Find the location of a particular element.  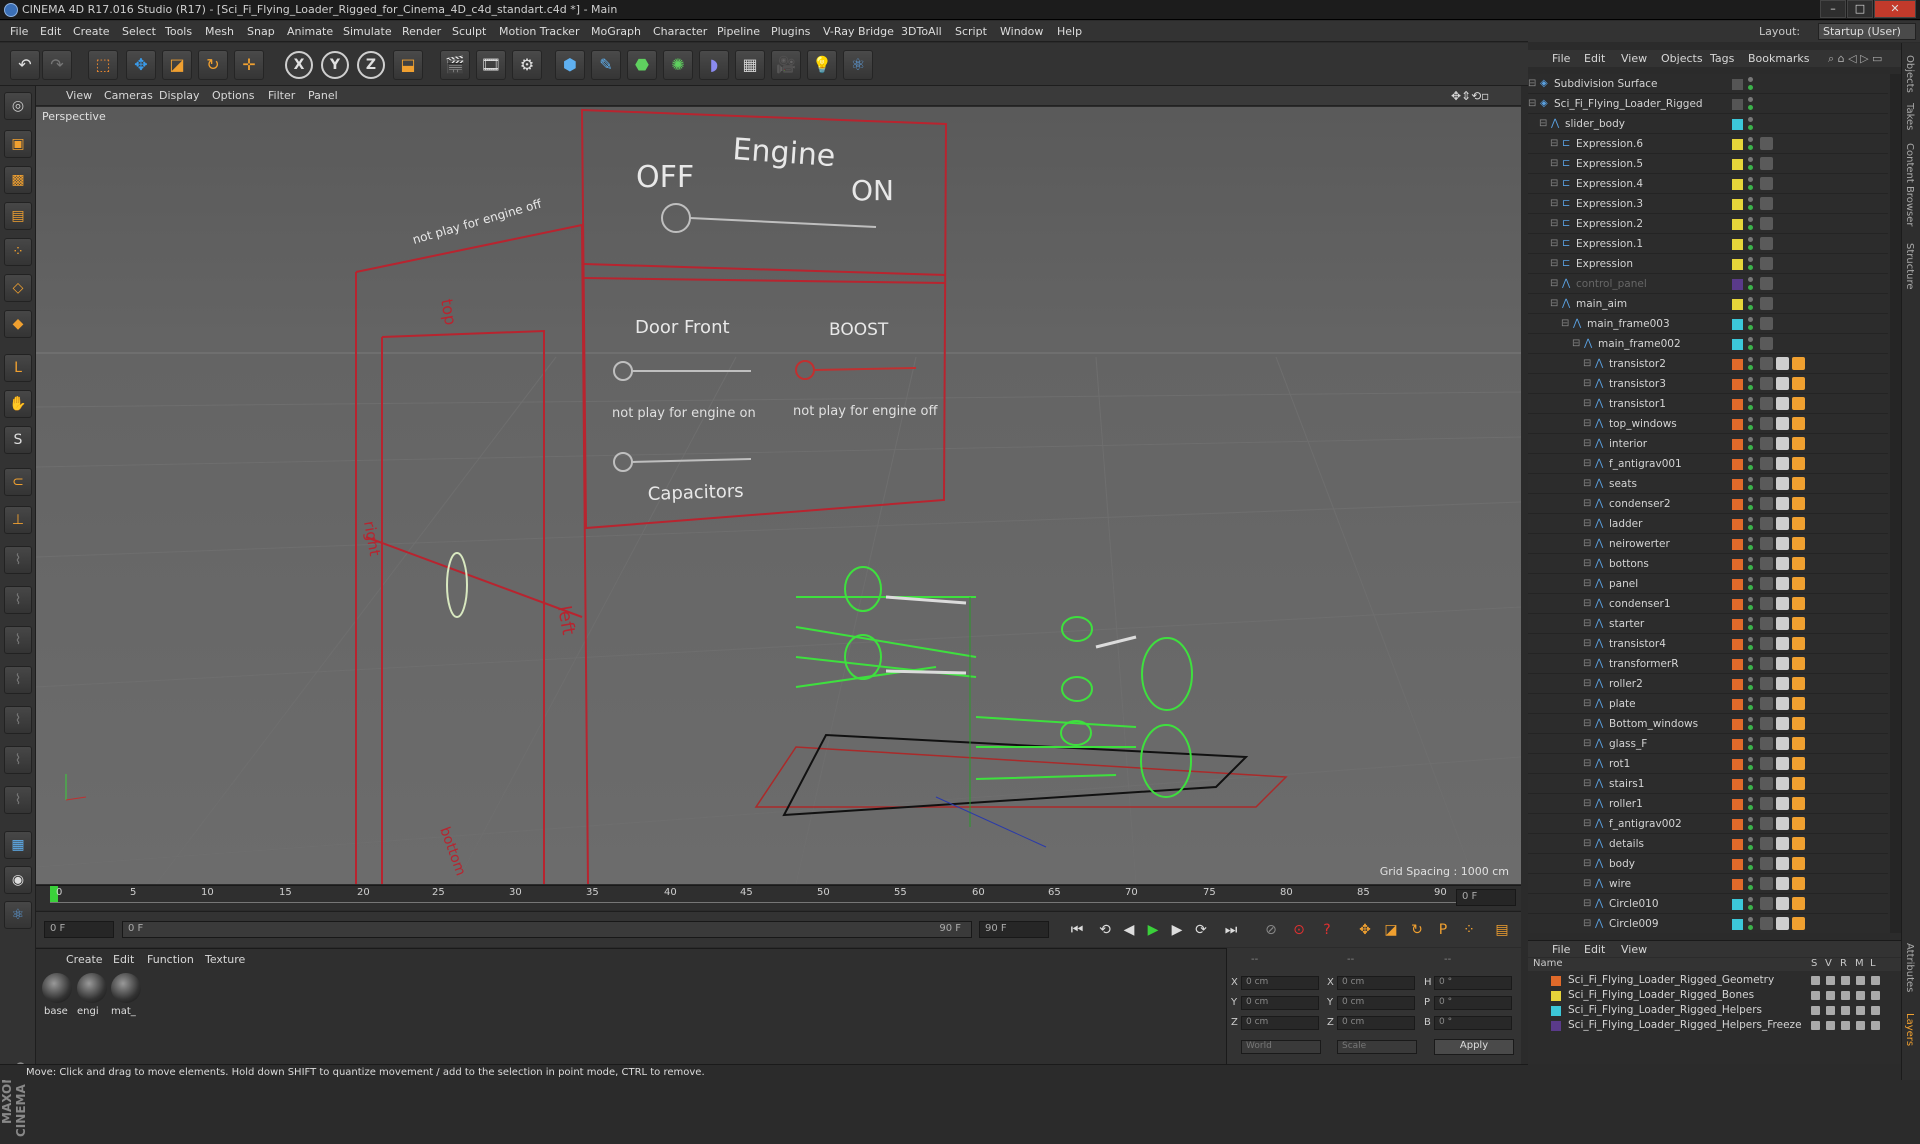

object-row: ⊟ ⋀ glass_F is located at coordinates (1708, 744).